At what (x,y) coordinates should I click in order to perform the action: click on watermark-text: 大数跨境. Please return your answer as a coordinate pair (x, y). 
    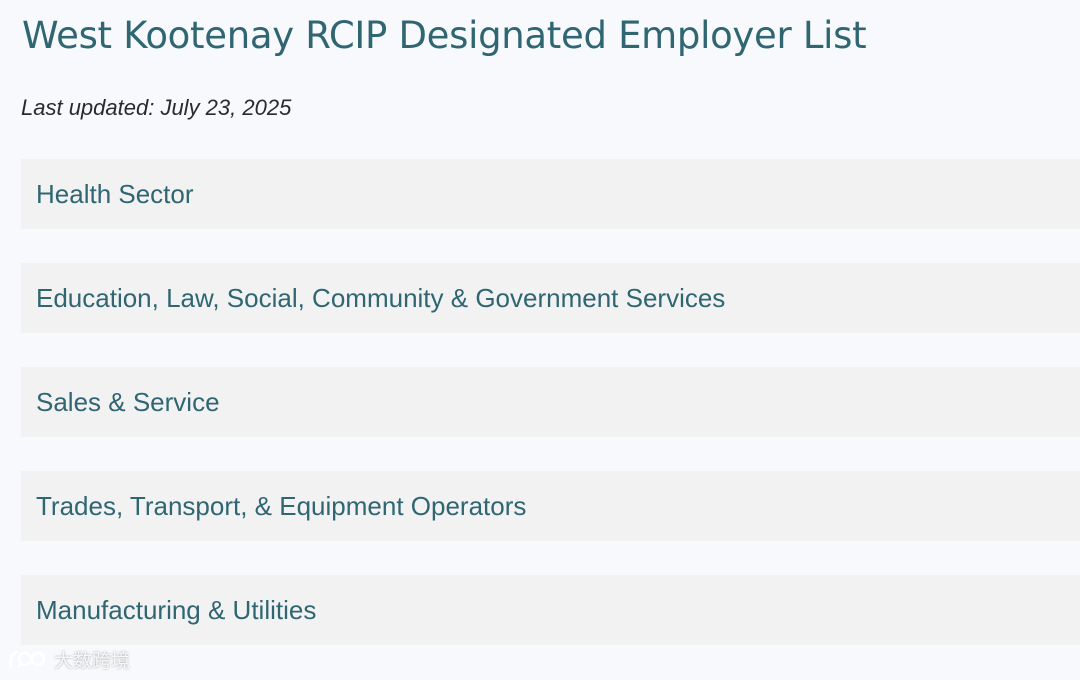
    Looking at the image, I should click on (92, 661).